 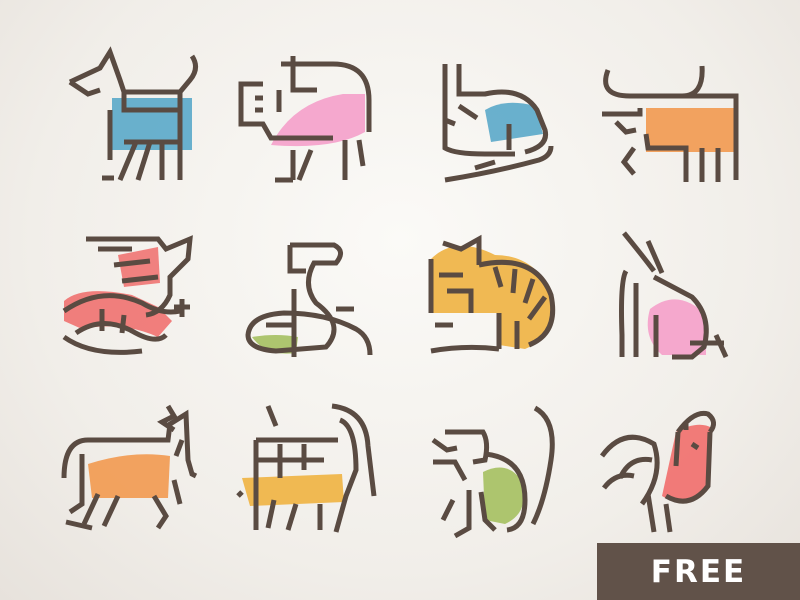 I want to click on ox-icon, so click(x=669, y=120).